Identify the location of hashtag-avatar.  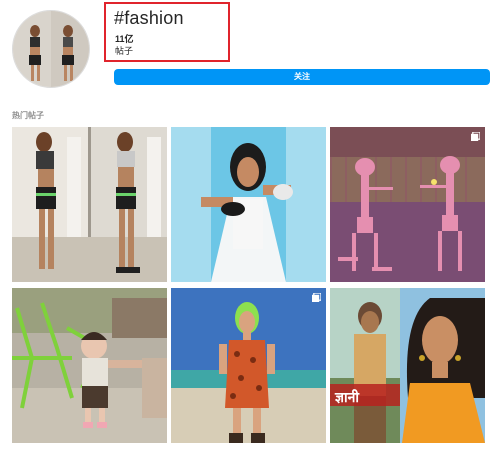
(51, 49).